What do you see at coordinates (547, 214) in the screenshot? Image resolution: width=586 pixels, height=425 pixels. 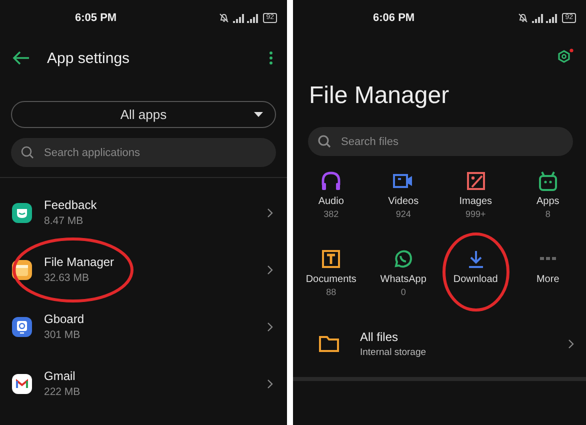 I see `category-count: 8` at bounding box center [547, 214].